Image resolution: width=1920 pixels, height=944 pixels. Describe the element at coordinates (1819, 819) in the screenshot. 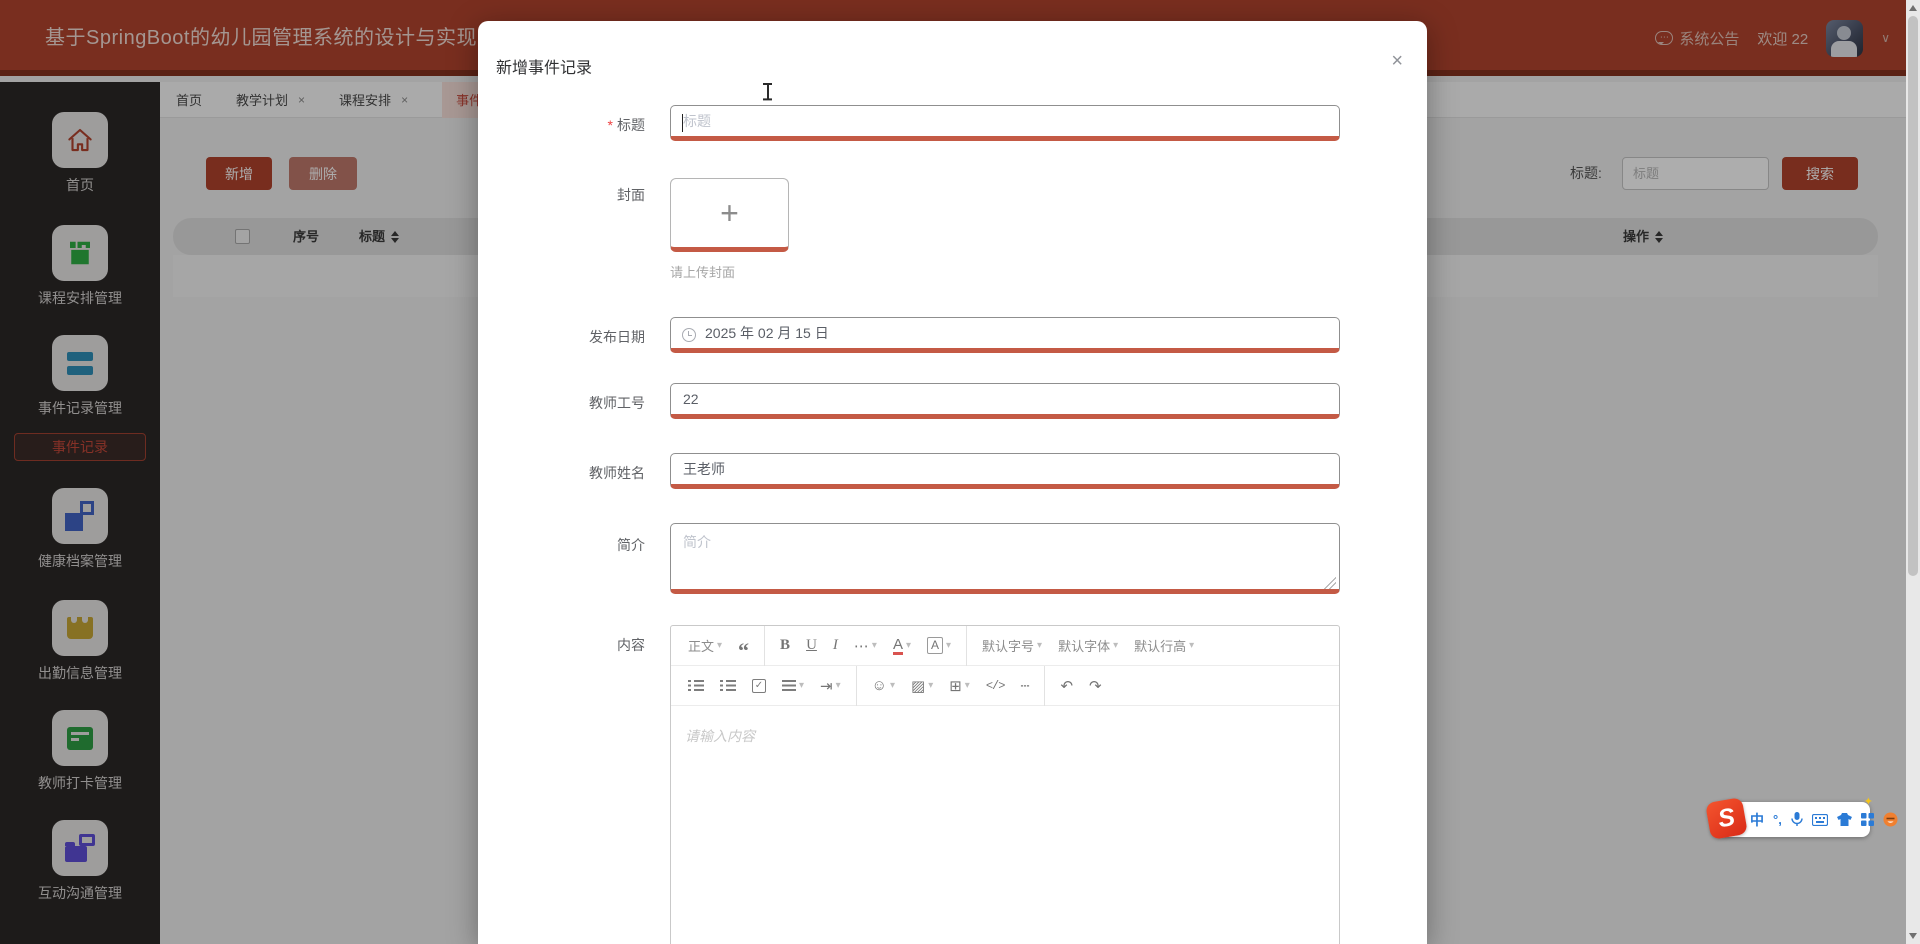

I see `virtual-keyboard-icon` at that location.